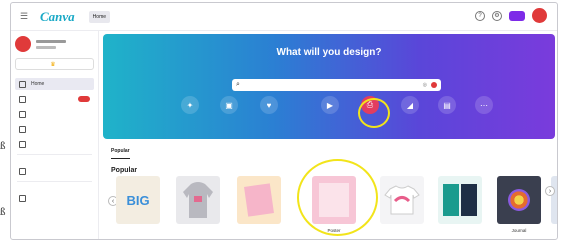 The width and height of the screenshot is (576, 244). Describe the element at coordinates (57, 17) in the screenshot. I see `canva-logo: Canva` at that location.